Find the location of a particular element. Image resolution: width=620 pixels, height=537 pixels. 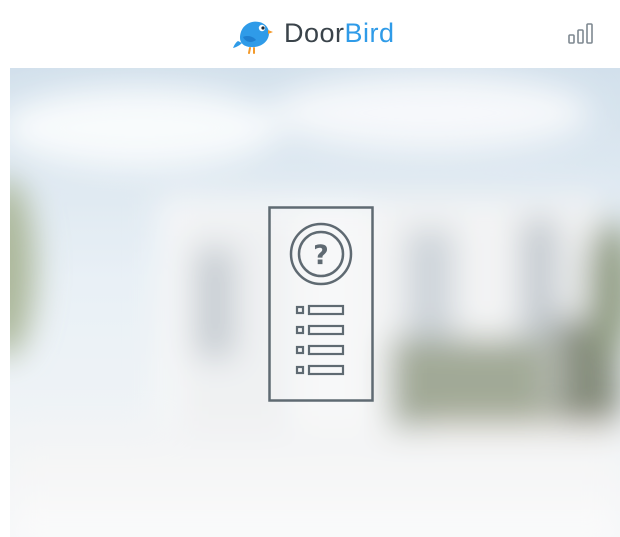

intercom-unknown-device-icon: ? is located at coordinates (321, 304).